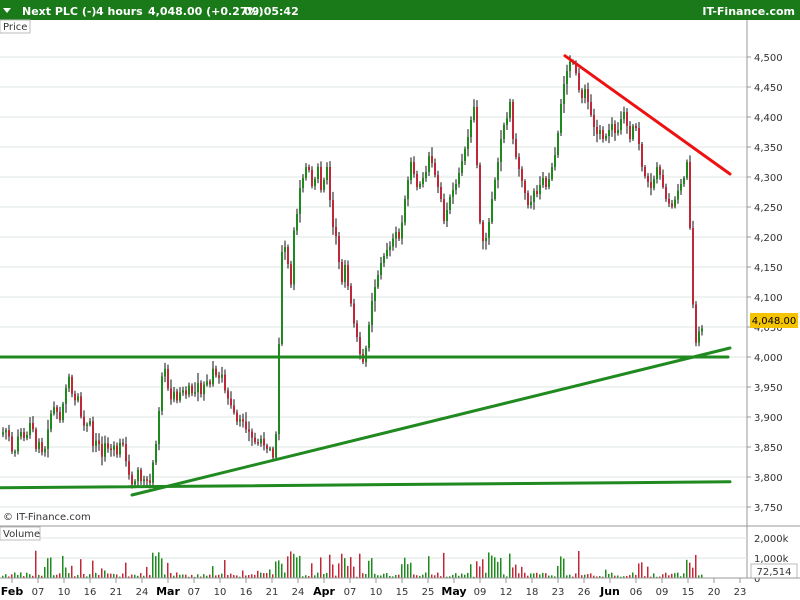  Describe the element at coordinates (142, 592) in the screenshot. I see `time-tick-label: 24` at that location.